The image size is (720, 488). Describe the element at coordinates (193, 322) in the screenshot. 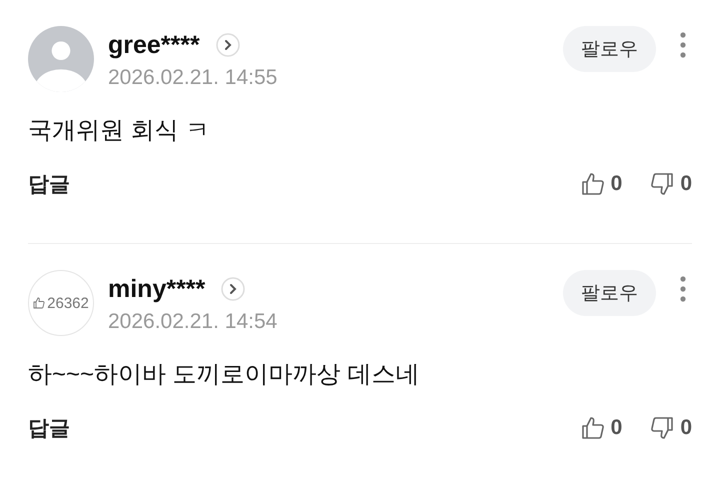

I see `comment-date: 2026.02.21. 14:54` at that location.